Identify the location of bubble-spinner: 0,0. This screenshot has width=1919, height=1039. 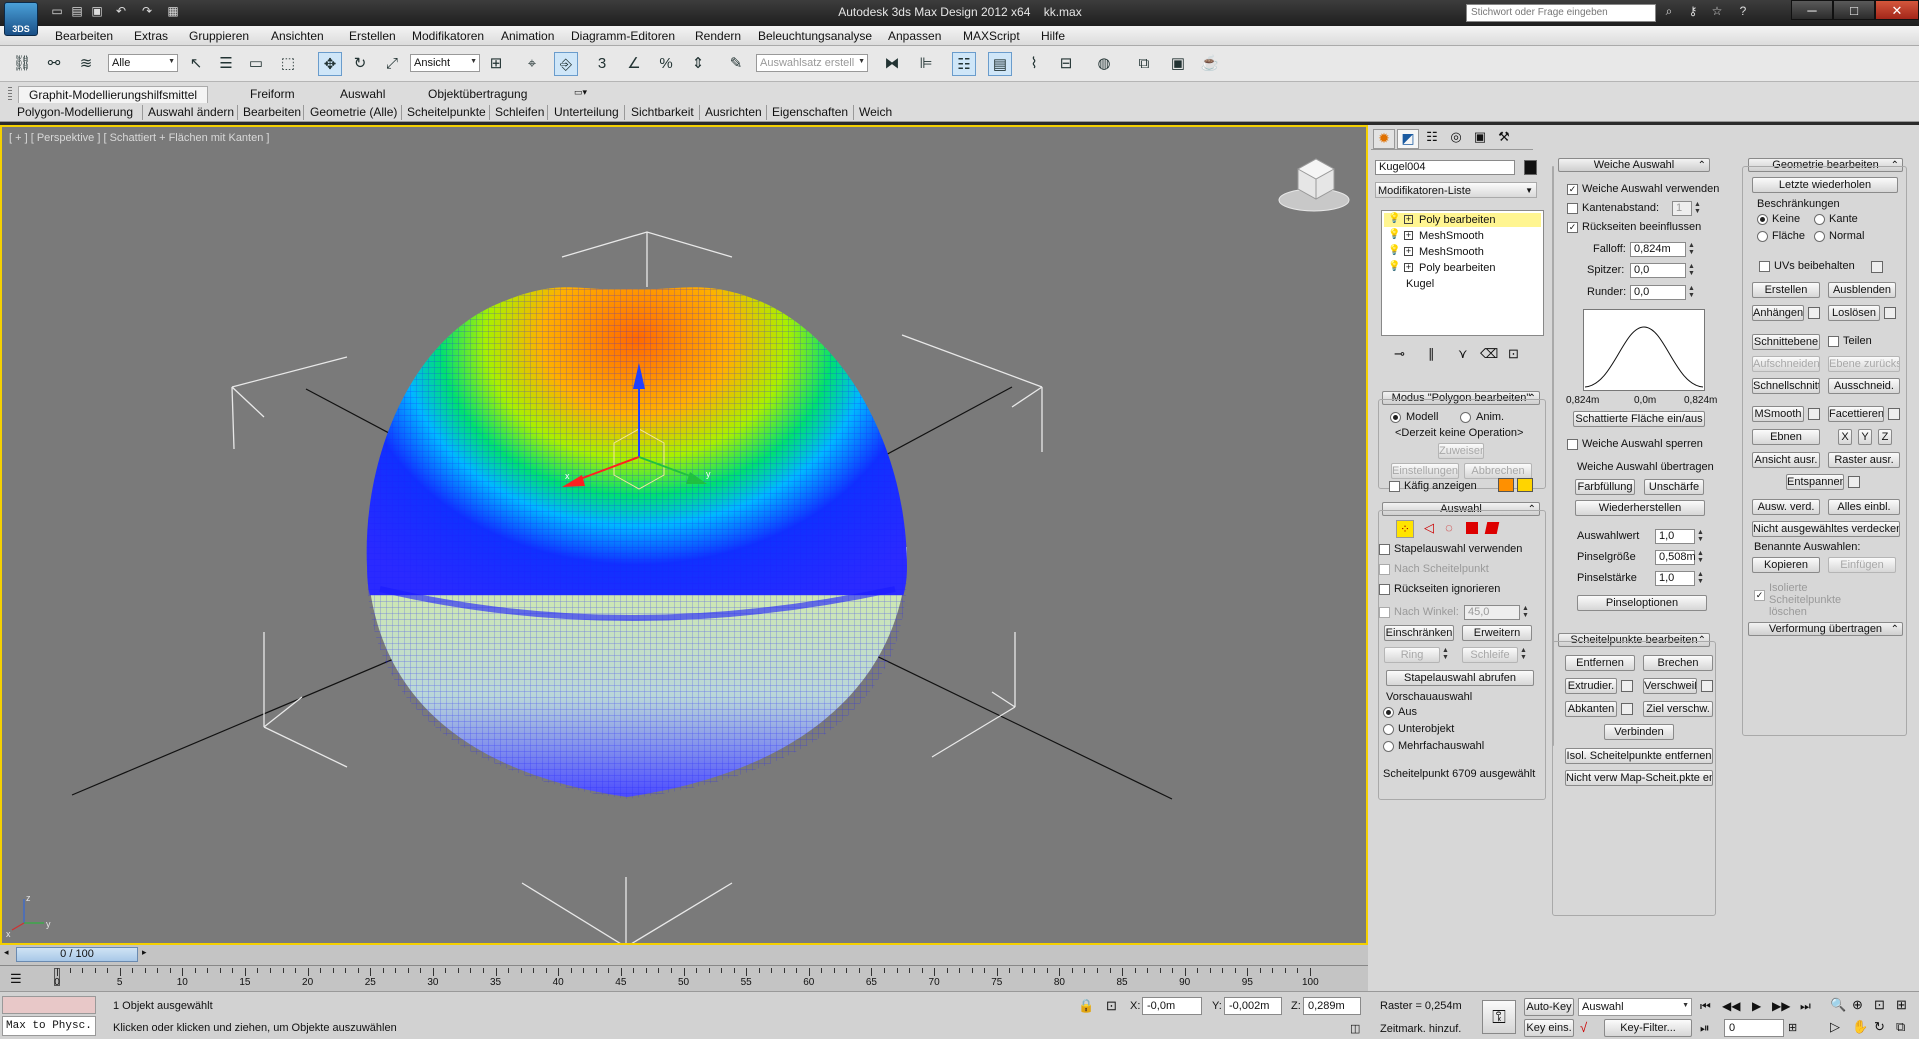
(1658, 292).